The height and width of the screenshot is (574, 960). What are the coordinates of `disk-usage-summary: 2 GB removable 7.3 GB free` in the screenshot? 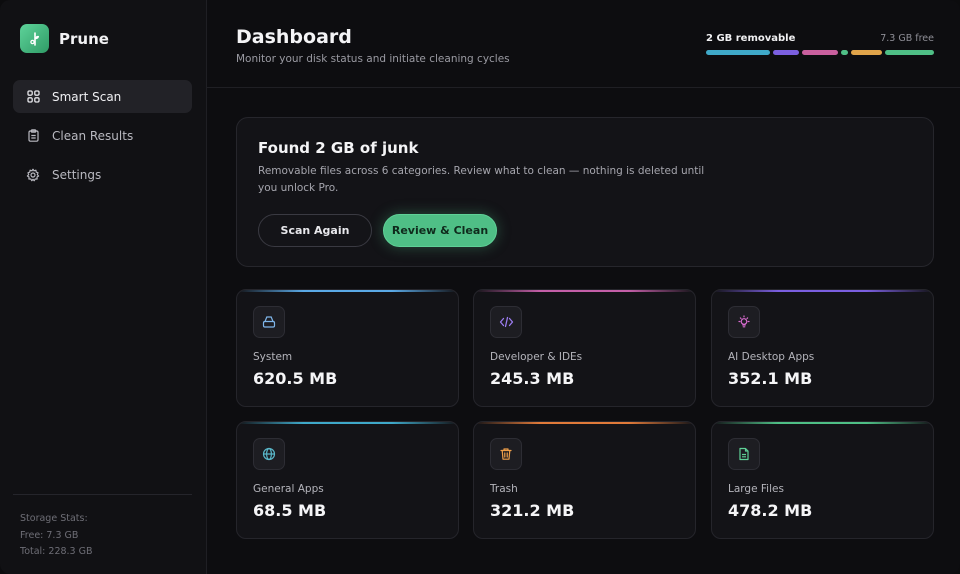 It's located at (820, 44).